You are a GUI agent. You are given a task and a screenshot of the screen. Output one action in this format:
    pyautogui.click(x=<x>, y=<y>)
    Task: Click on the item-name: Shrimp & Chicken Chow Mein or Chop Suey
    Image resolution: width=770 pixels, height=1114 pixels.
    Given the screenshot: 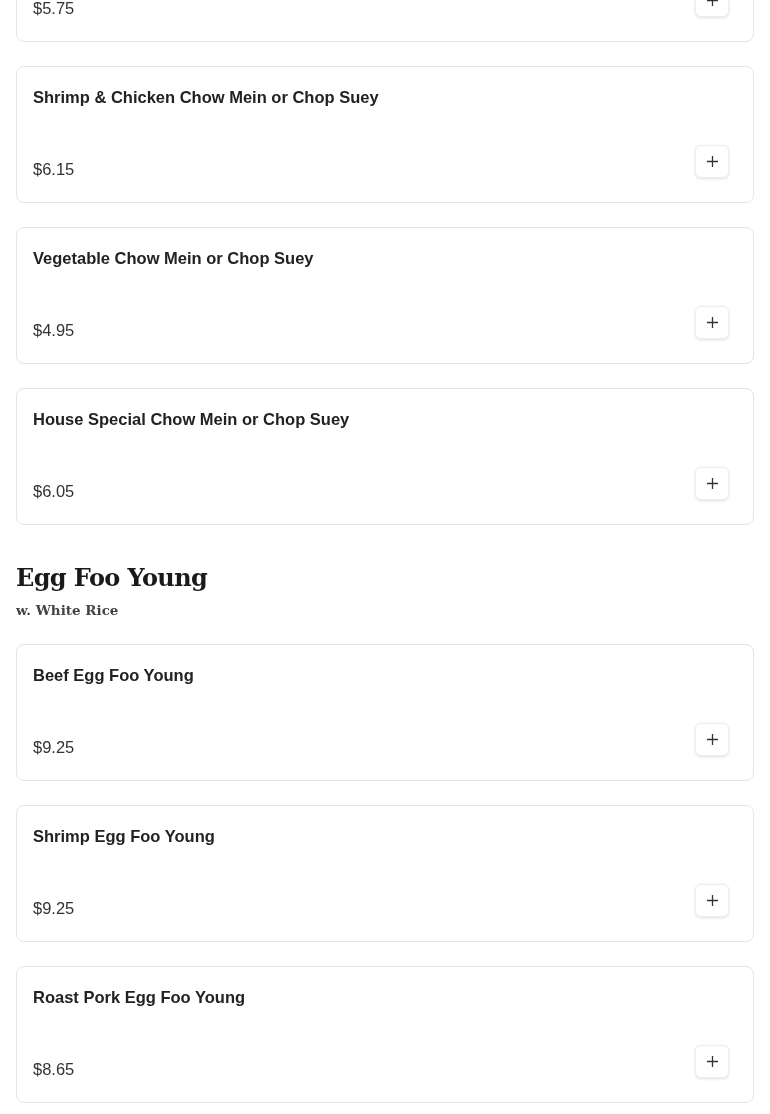 What is the action you would take?
    pyautogui.click(x=206, y=97)
    